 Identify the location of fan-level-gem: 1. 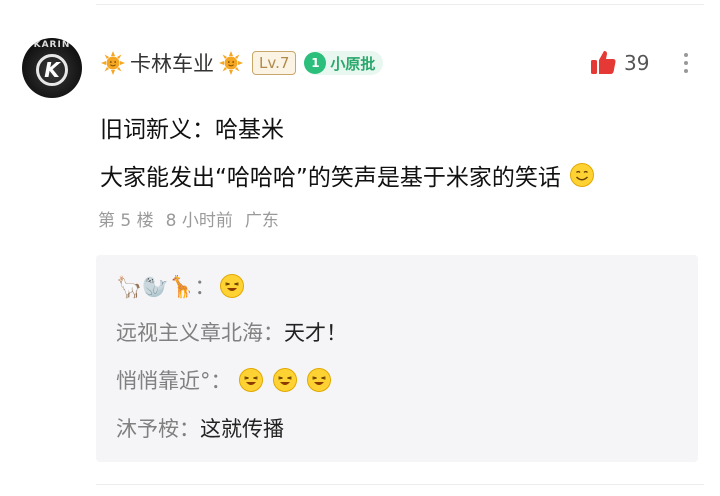
(315, 63).